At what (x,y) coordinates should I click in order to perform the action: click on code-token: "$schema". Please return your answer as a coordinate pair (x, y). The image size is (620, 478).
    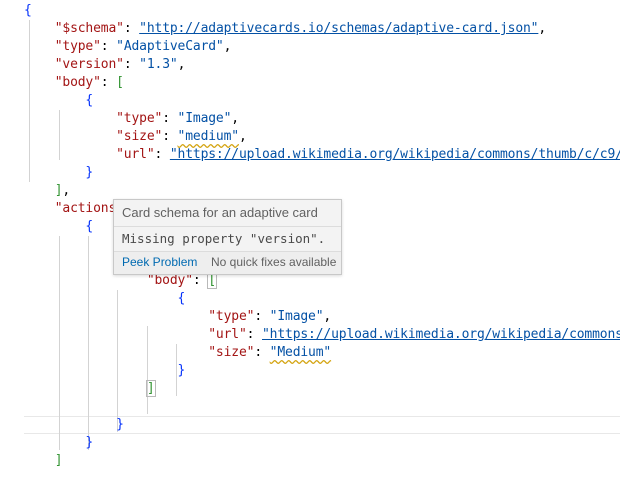
    Looking at the image, I should click on (89, 28).